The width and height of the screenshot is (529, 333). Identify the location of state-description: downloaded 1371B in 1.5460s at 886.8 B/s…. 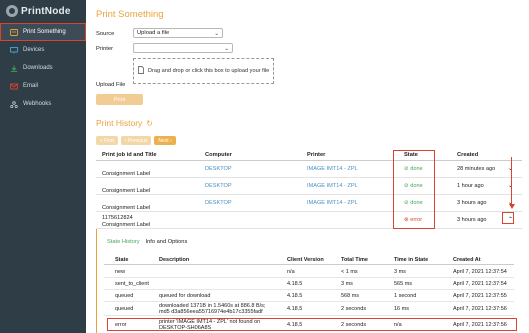
(212, 309).